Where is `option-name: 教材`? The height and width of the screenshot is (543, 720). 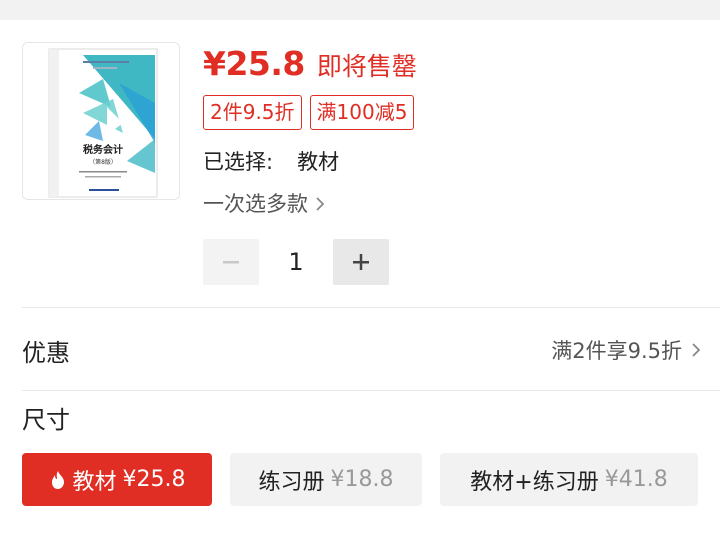
option-name: 教材 is located at coordinates (94, 482).